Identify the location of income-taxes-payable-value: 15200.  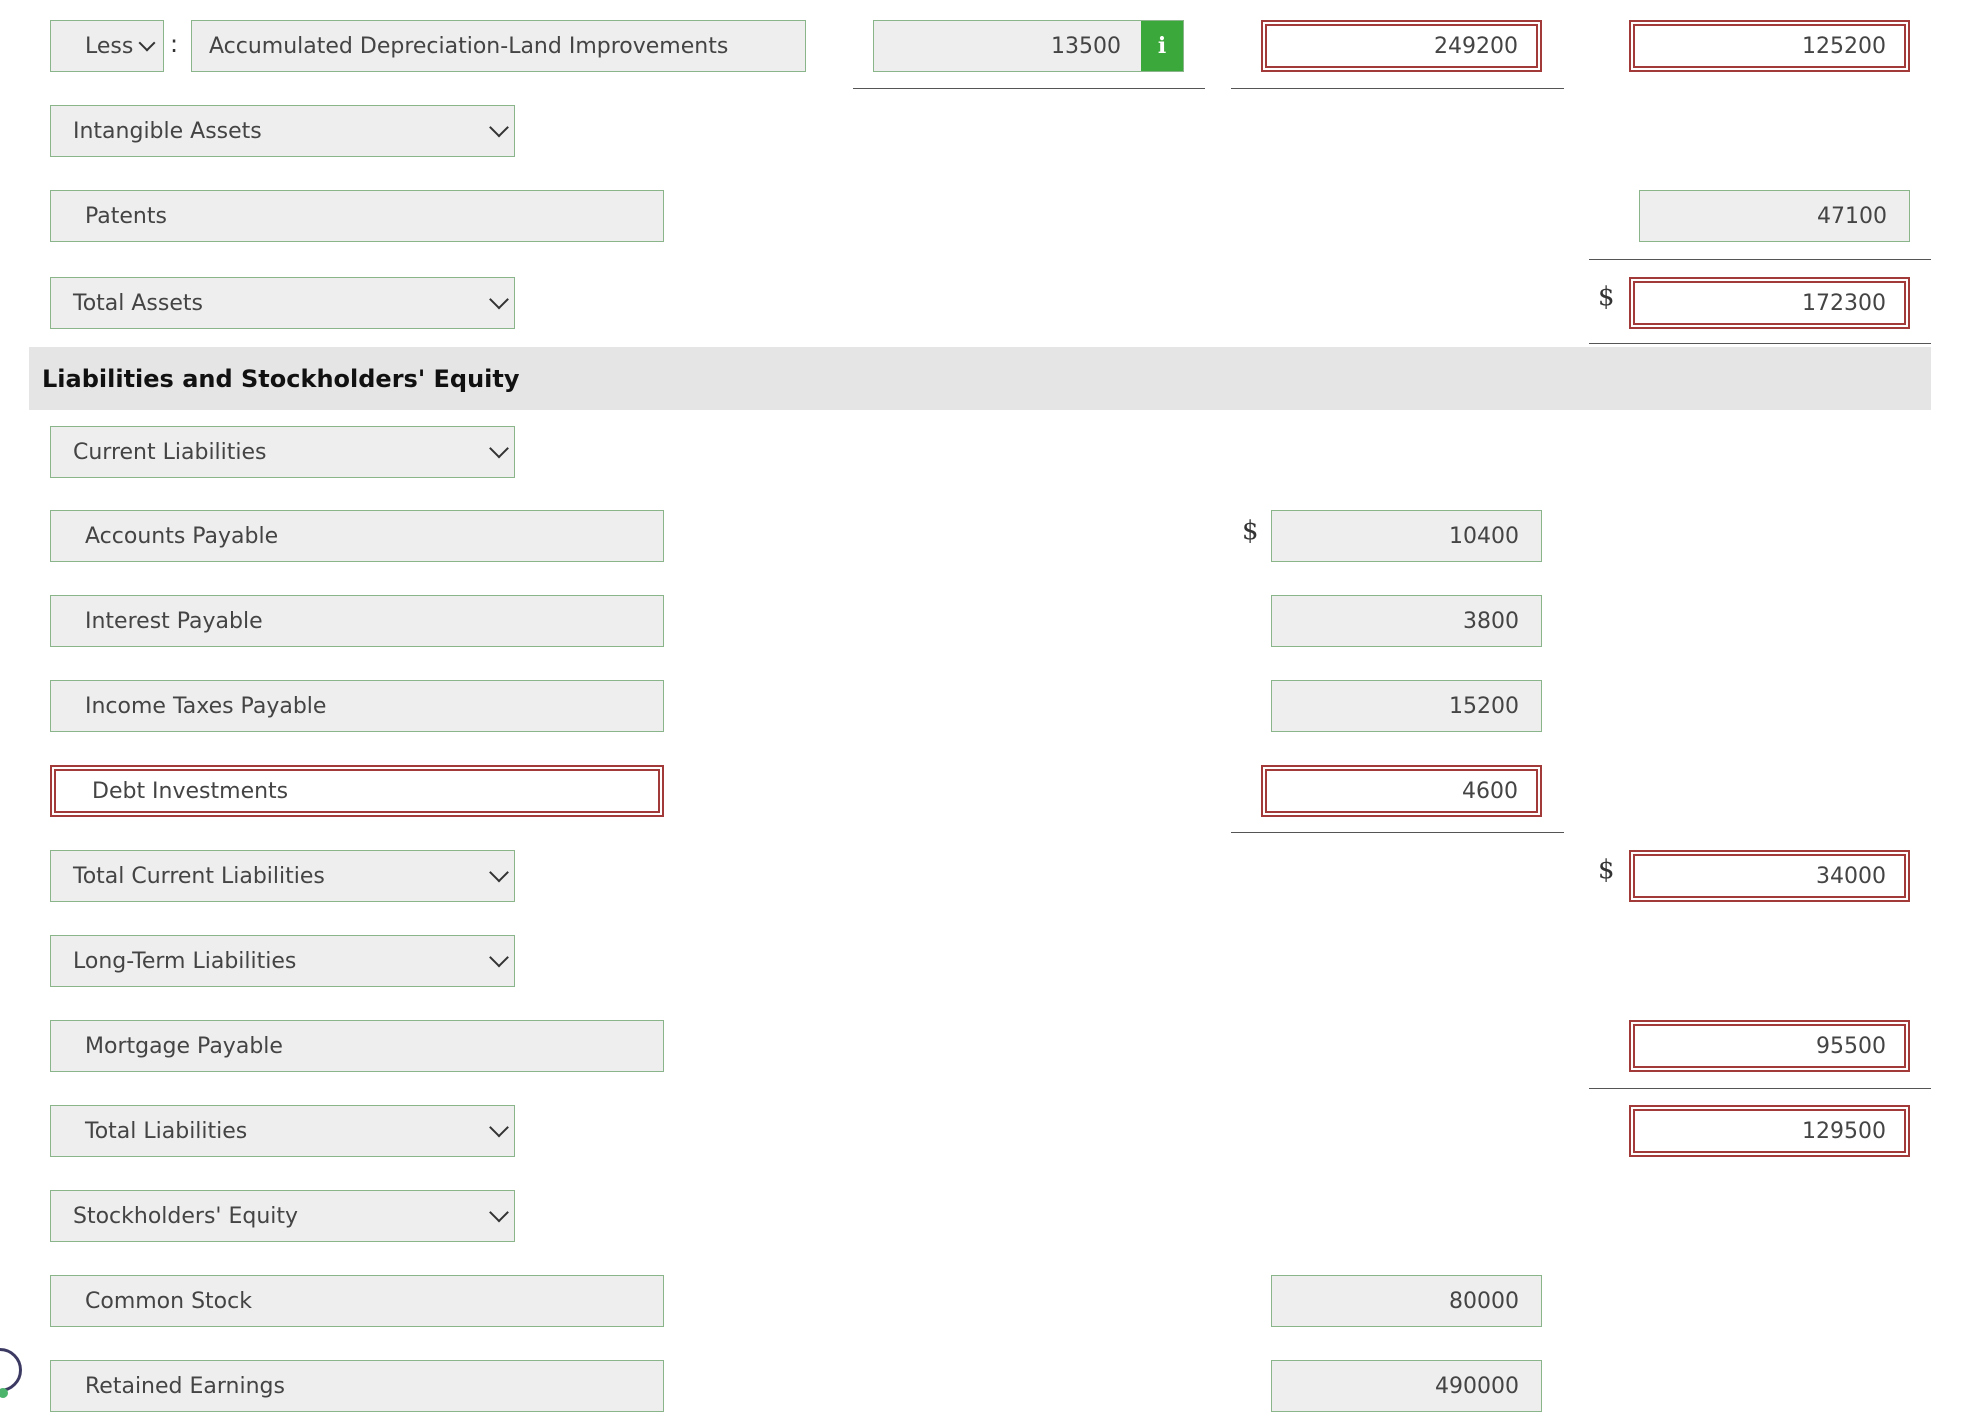
(1484, 706).